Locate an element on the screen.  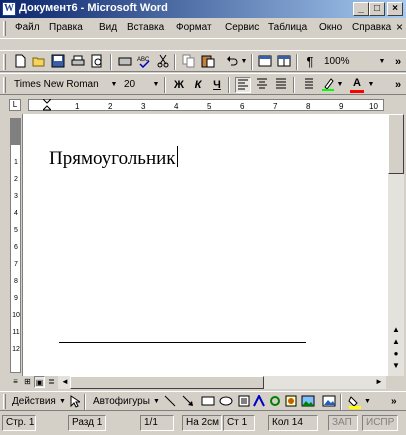
normal-view-icon: ≡ is located at coordinates (15, 382).